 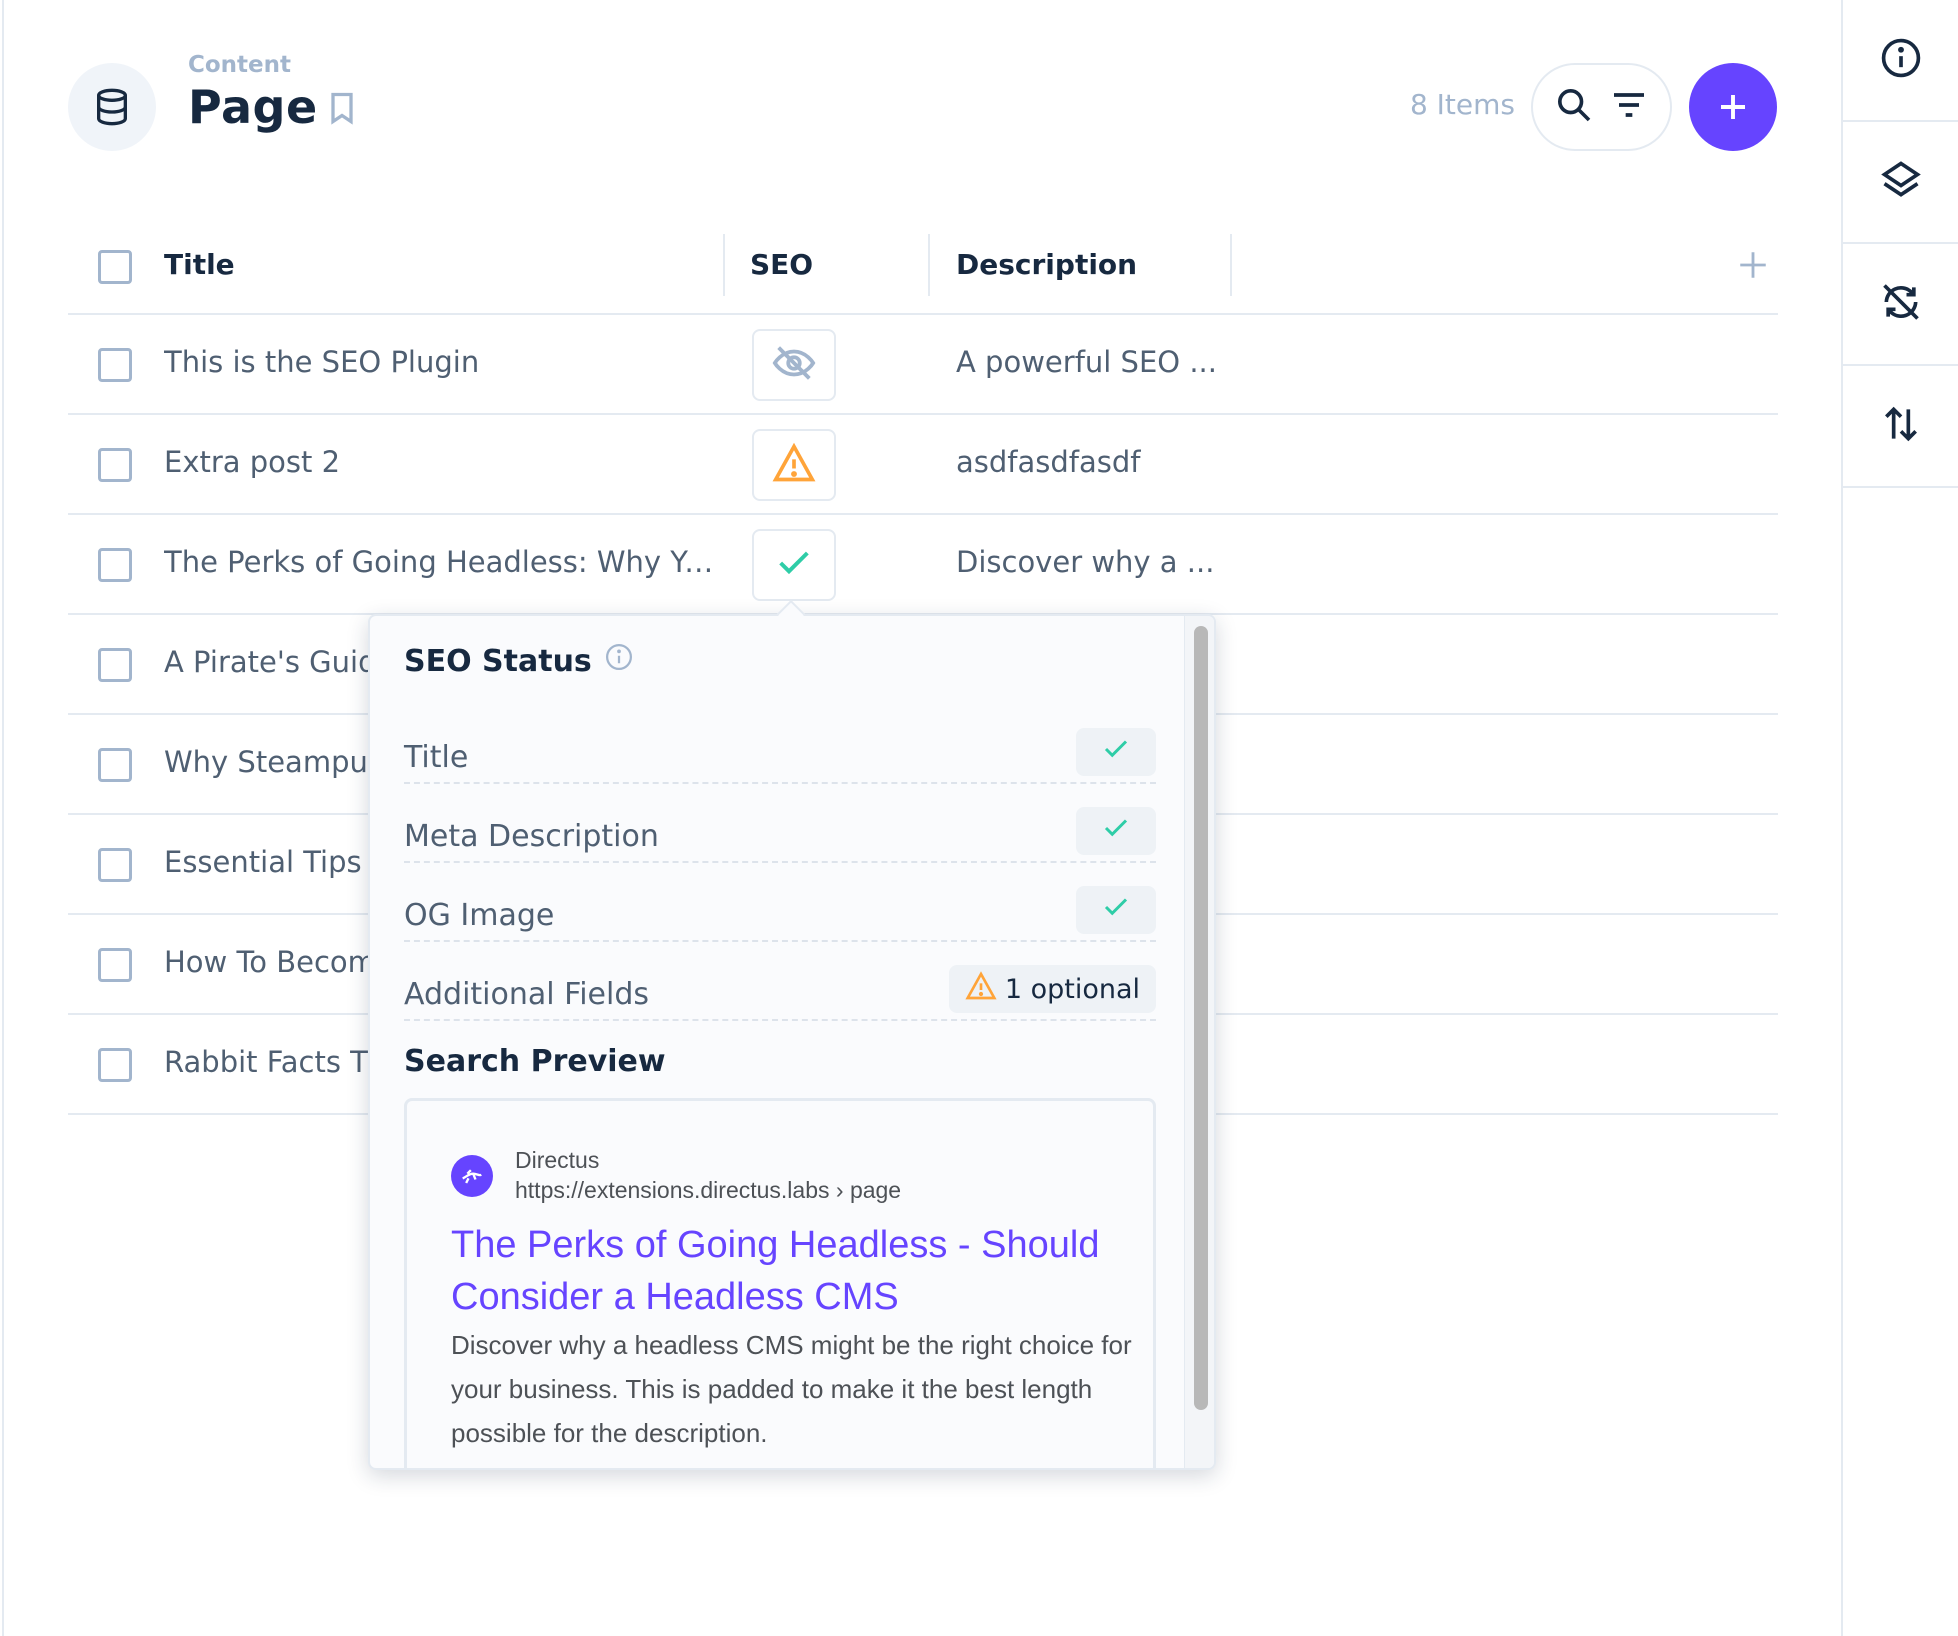 I want to click on sidebar-info, so click(x=1900, y=61).